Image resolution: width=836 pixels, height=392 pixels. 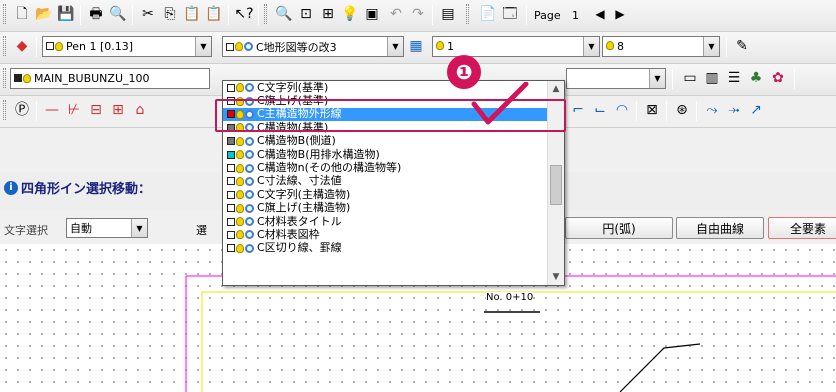 What do you see at coordinates (682, 110) in the screenshot?
I see `group-icon: ⊛` at bounding box center [682, 110].